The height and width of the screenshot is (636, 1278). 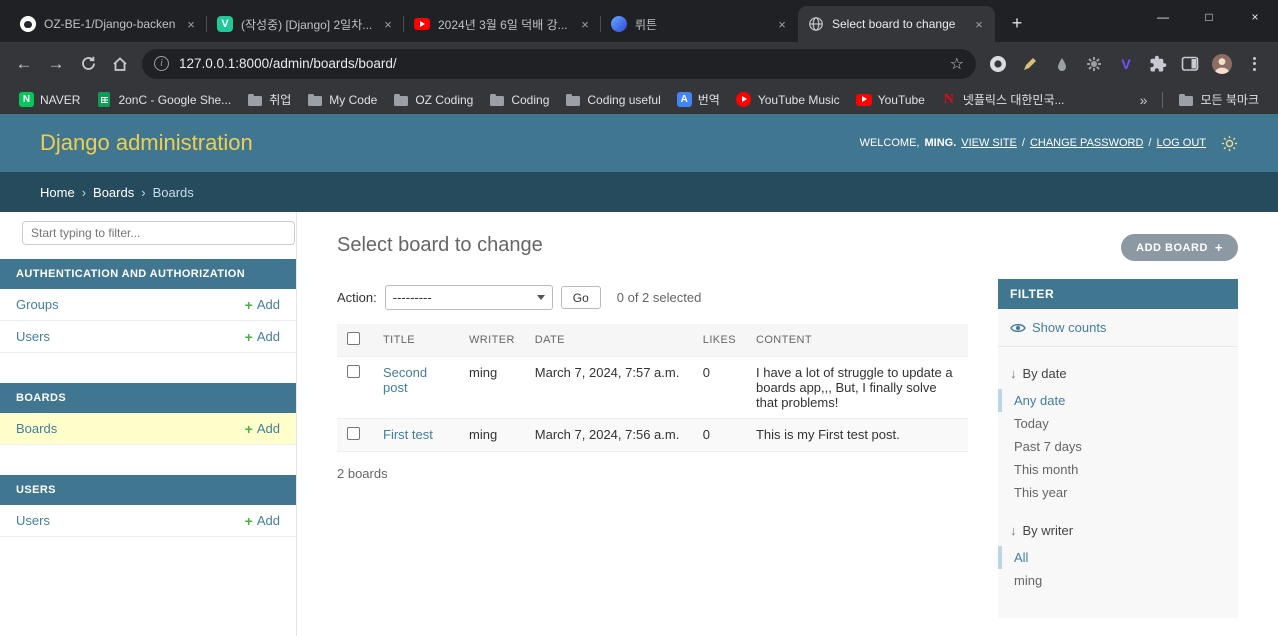 What do you see at coordinates (408, 434) in the screenshot?
I see `board-link: First test` at bounding box center [408, 434].